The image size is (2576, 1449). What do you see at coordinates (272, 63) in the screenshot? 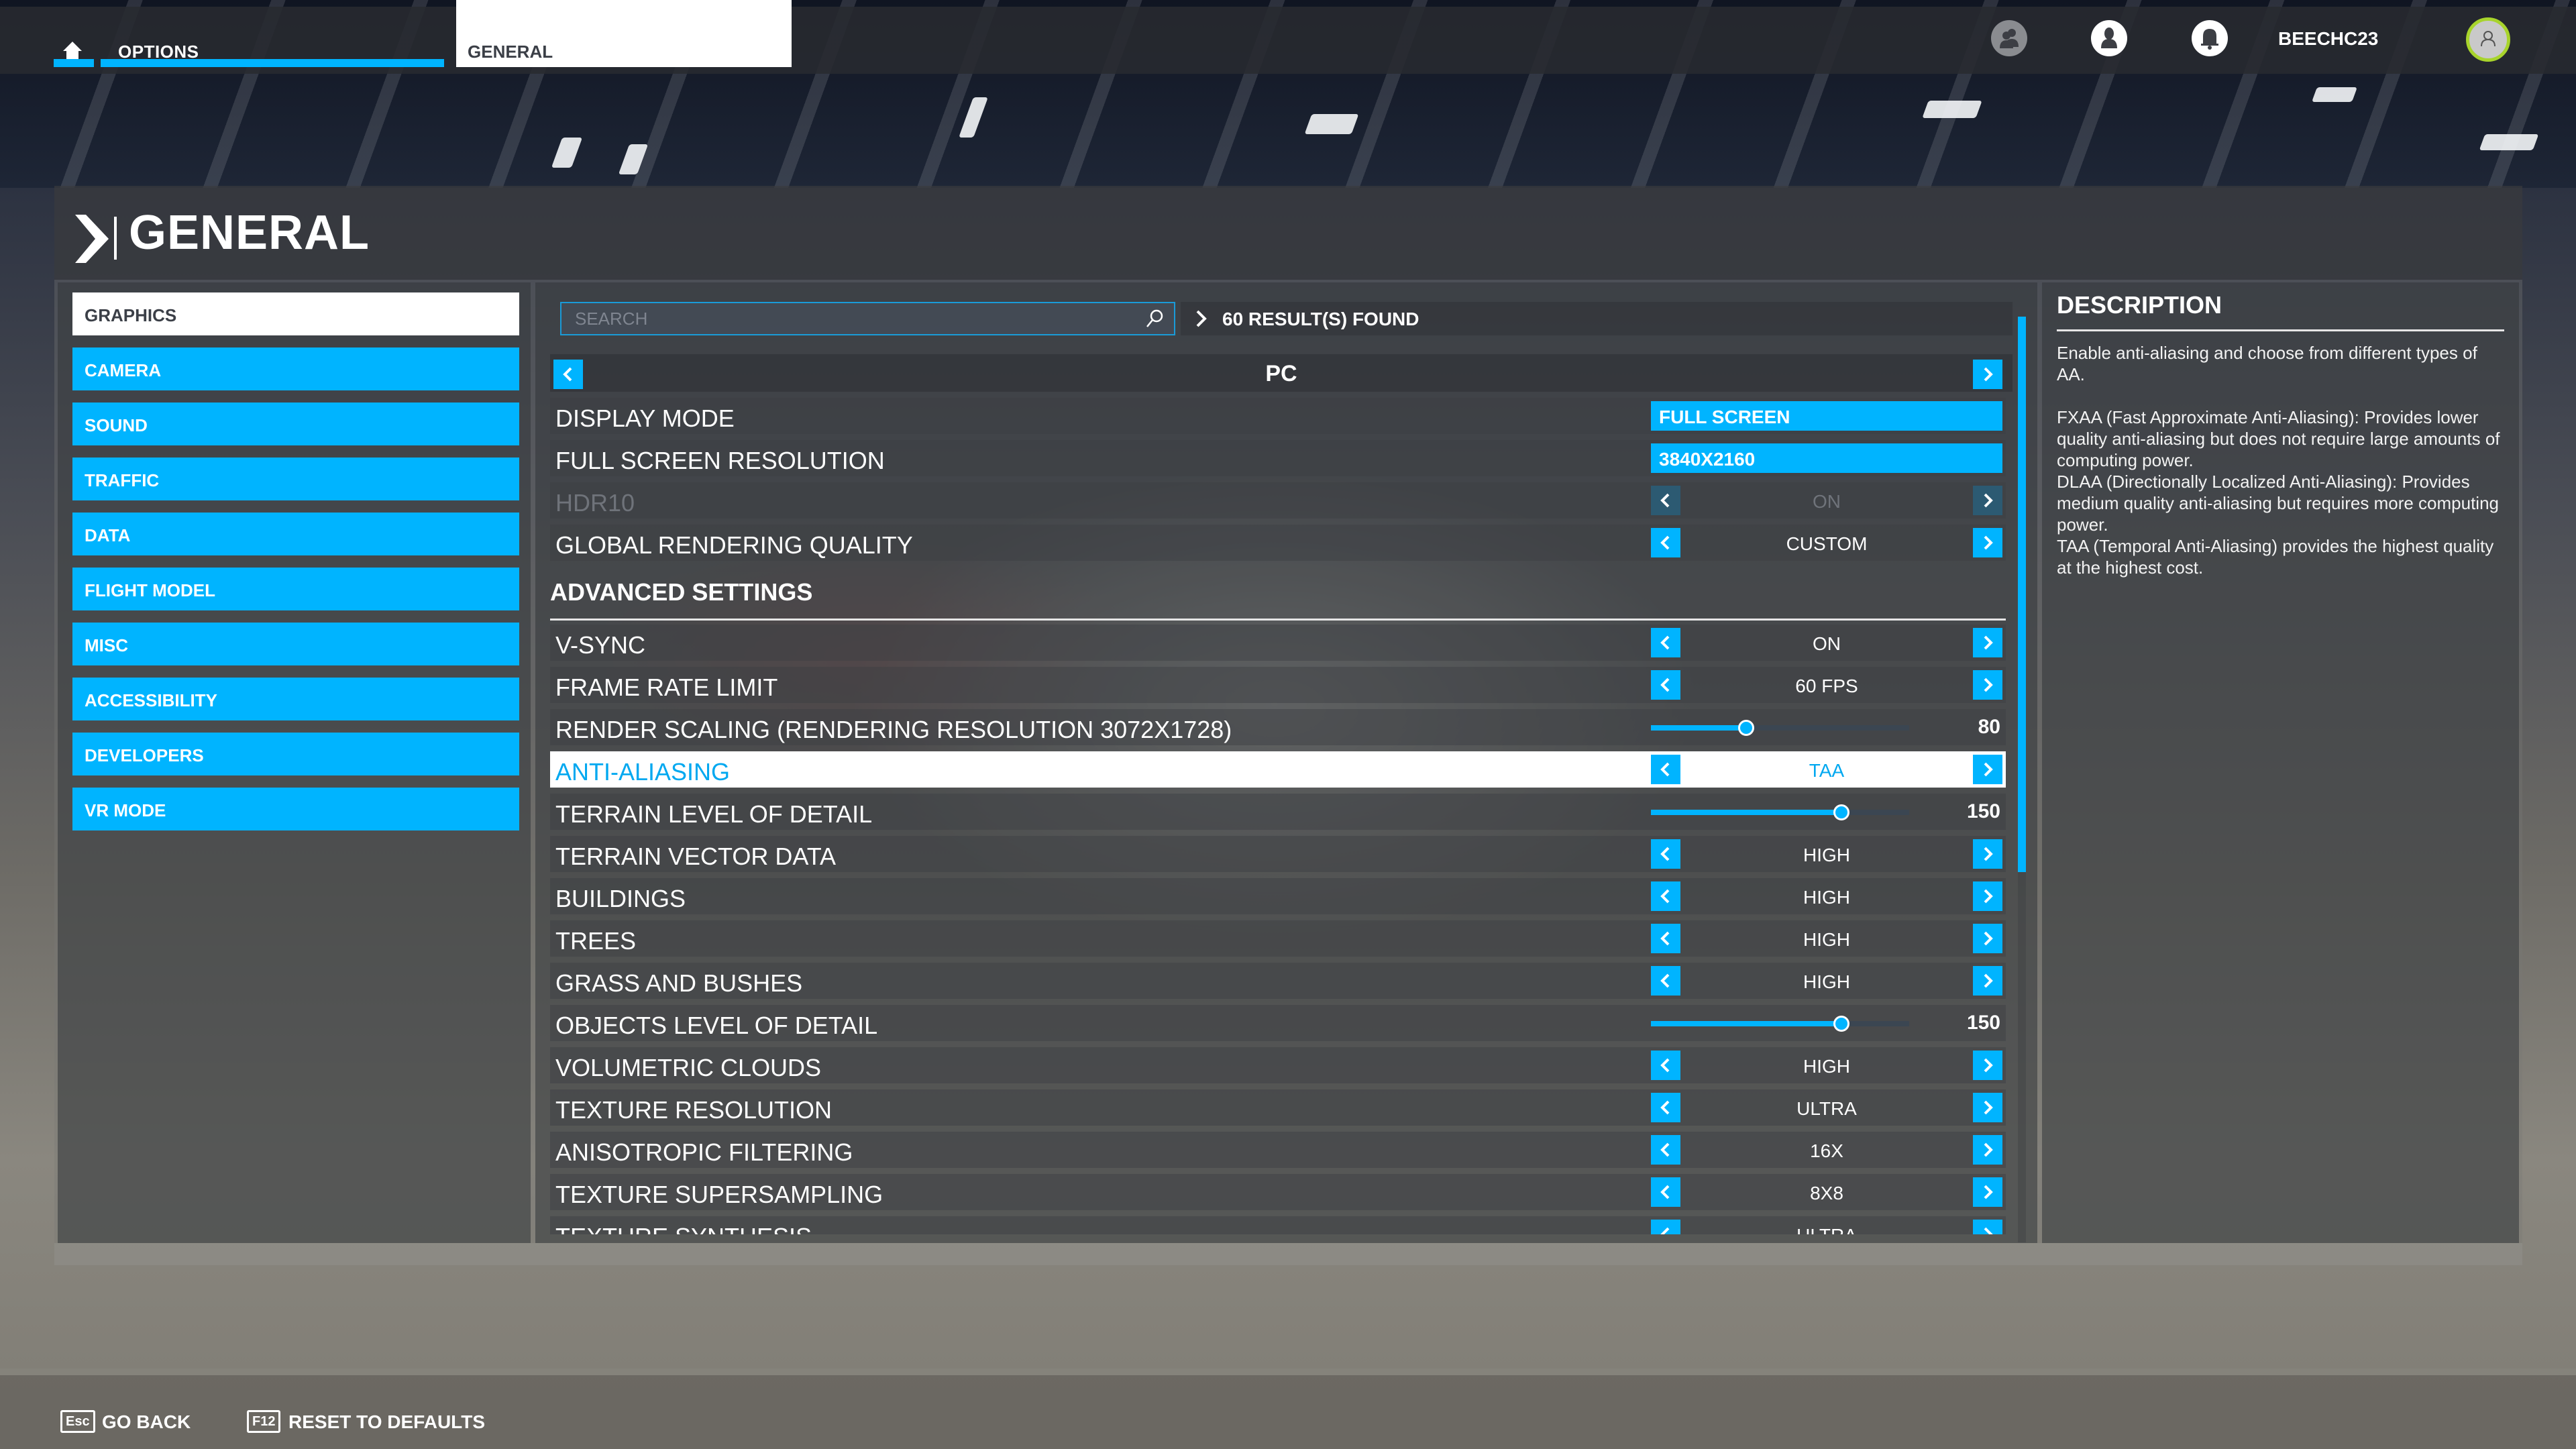
I see `breadcrumb-underline` at bounding box center [272, 63].